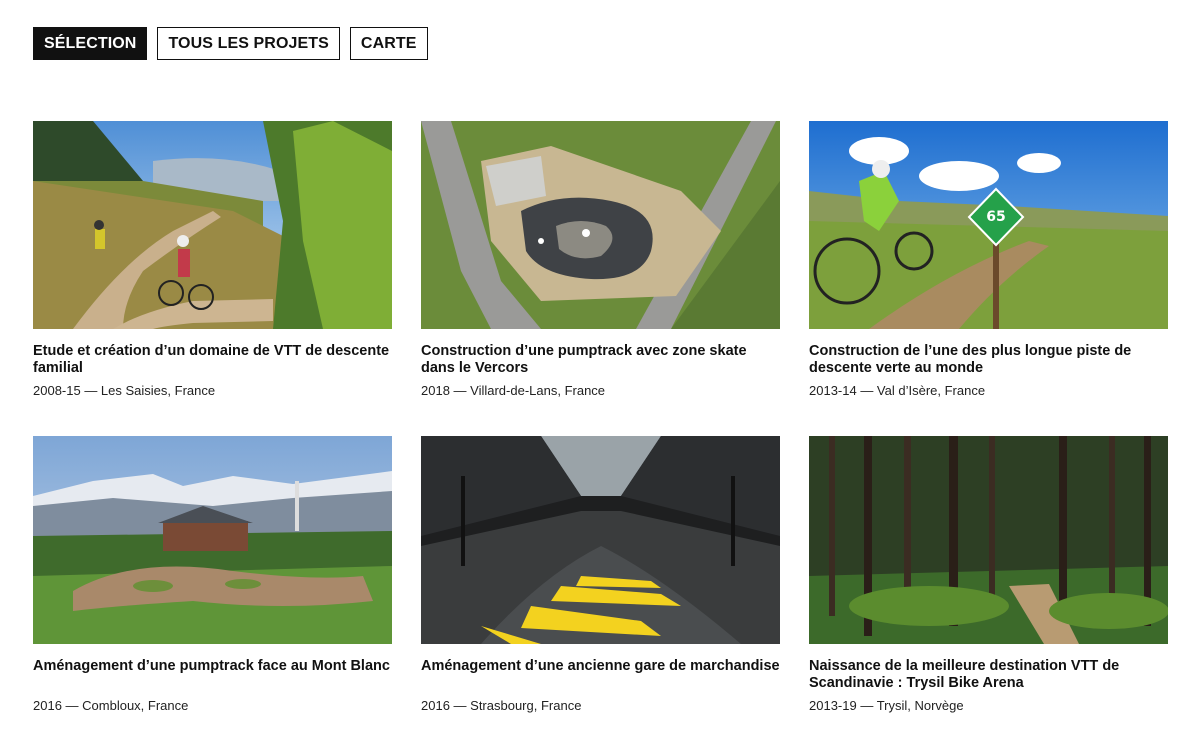 Image resolution: width=1200 pixels, height=747 pixels. What do you see at coordinates (111, 705) in the screenshot?
I see `project-meta: 2016 — Combloux, France` at bounding box center [111, 705].